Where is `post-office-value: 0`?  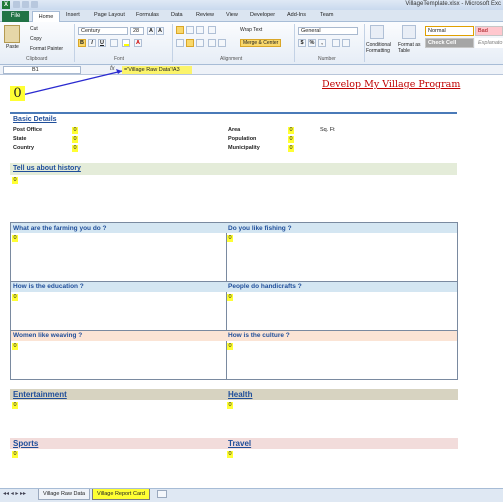
post-office-value: 0 is located at coordinates (75, 130).